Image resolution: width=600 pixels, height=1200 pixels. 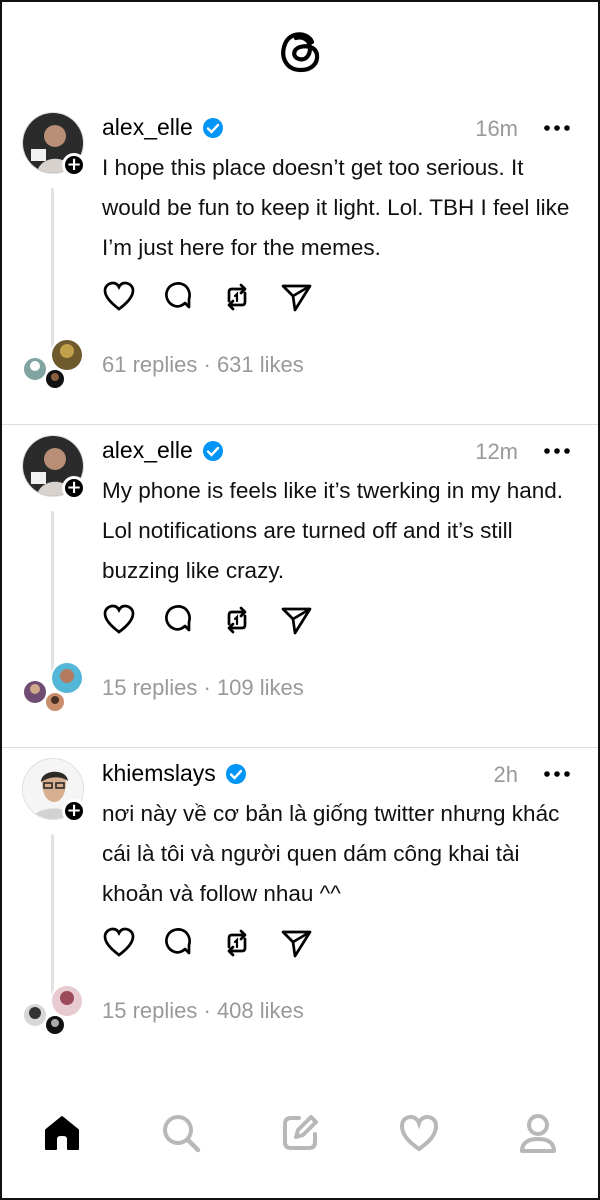 I want to click on threads-logo-icon, so click(x=300, y=50).